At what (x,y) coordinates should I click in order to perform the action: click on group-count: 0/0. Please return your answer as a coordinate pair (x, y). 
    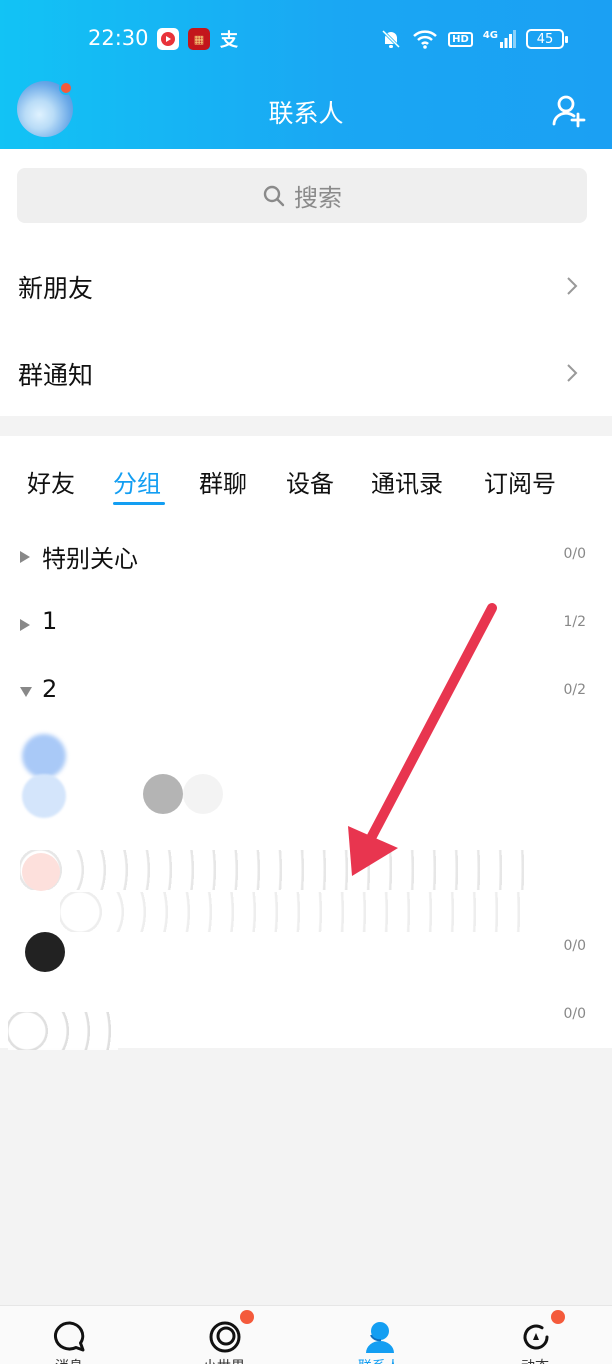
    Looking at the image, I should click on (574, 554).